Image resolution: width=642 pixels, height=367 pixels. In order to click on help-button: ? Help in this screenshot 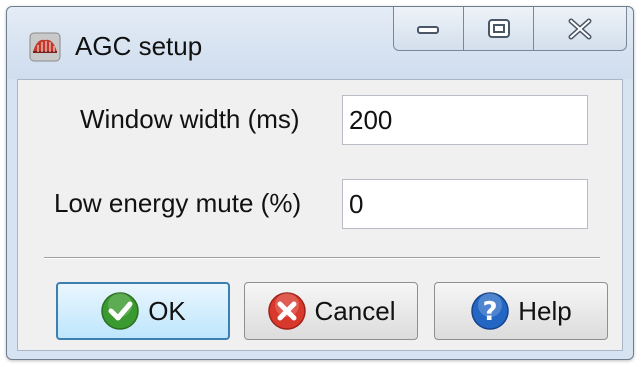, I will do `click(521, 311)`.